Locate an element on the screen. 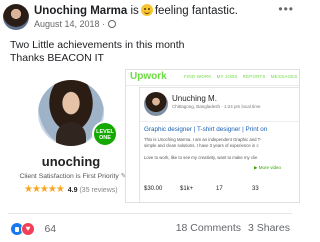 The height and width of the screenshot is (242, 320). author-line: Unoching Marma is feeling fantastic. is located at coordinates (136, 10).